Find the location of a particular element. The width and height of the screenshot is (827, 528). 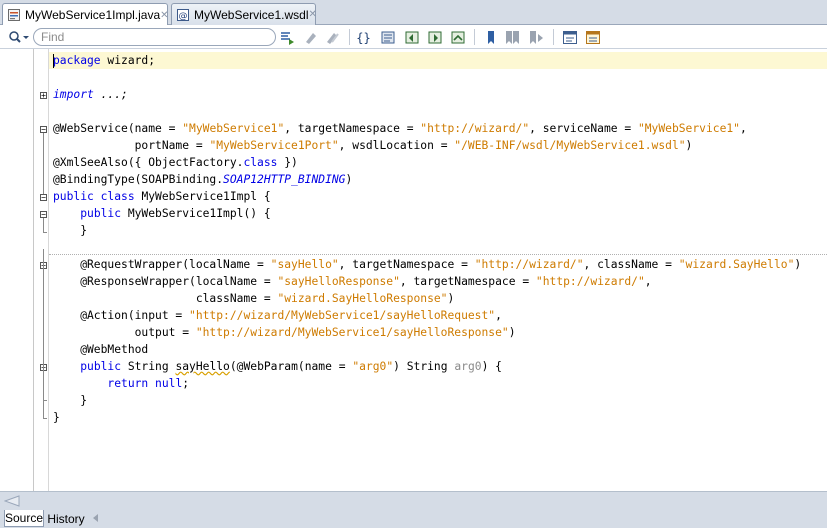

previous-occurrence-icon is located at coordinates (310, 37).